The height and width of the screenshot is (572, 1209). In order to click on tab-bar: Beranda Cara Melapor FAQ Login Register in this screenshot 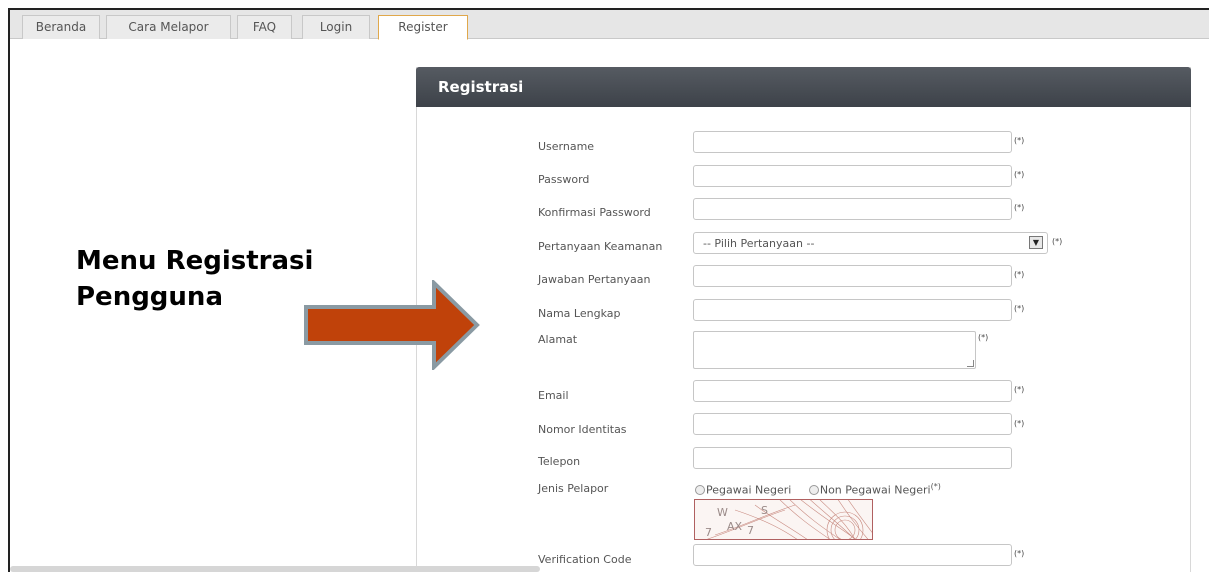, I will do `click(609, 25)`.